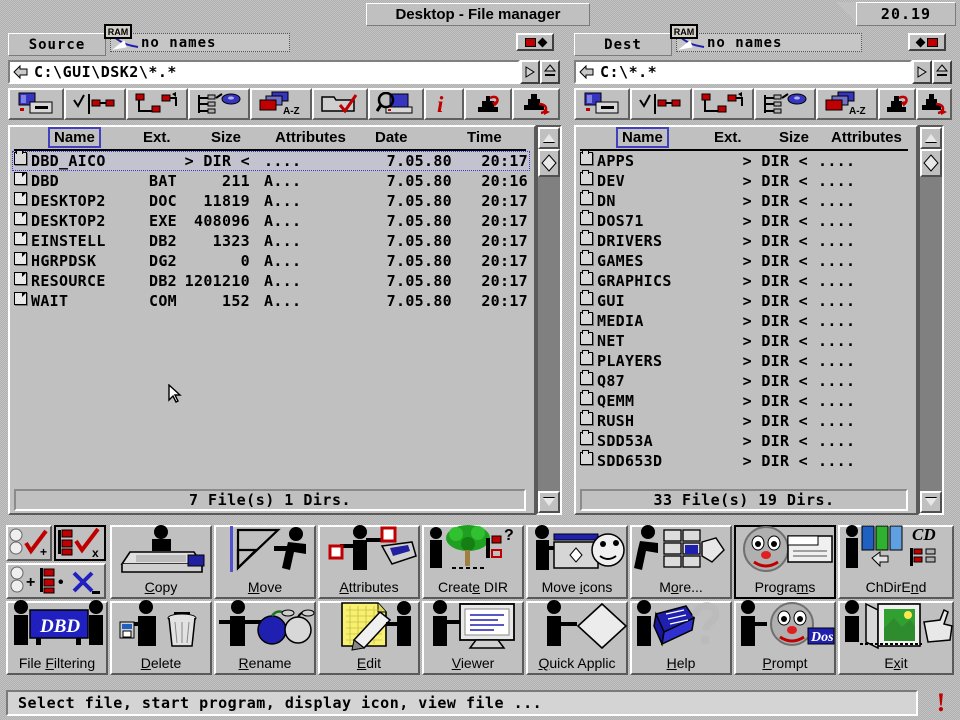 The image size is (960, 720). I want to click on folder-icon, so click(586, 337).